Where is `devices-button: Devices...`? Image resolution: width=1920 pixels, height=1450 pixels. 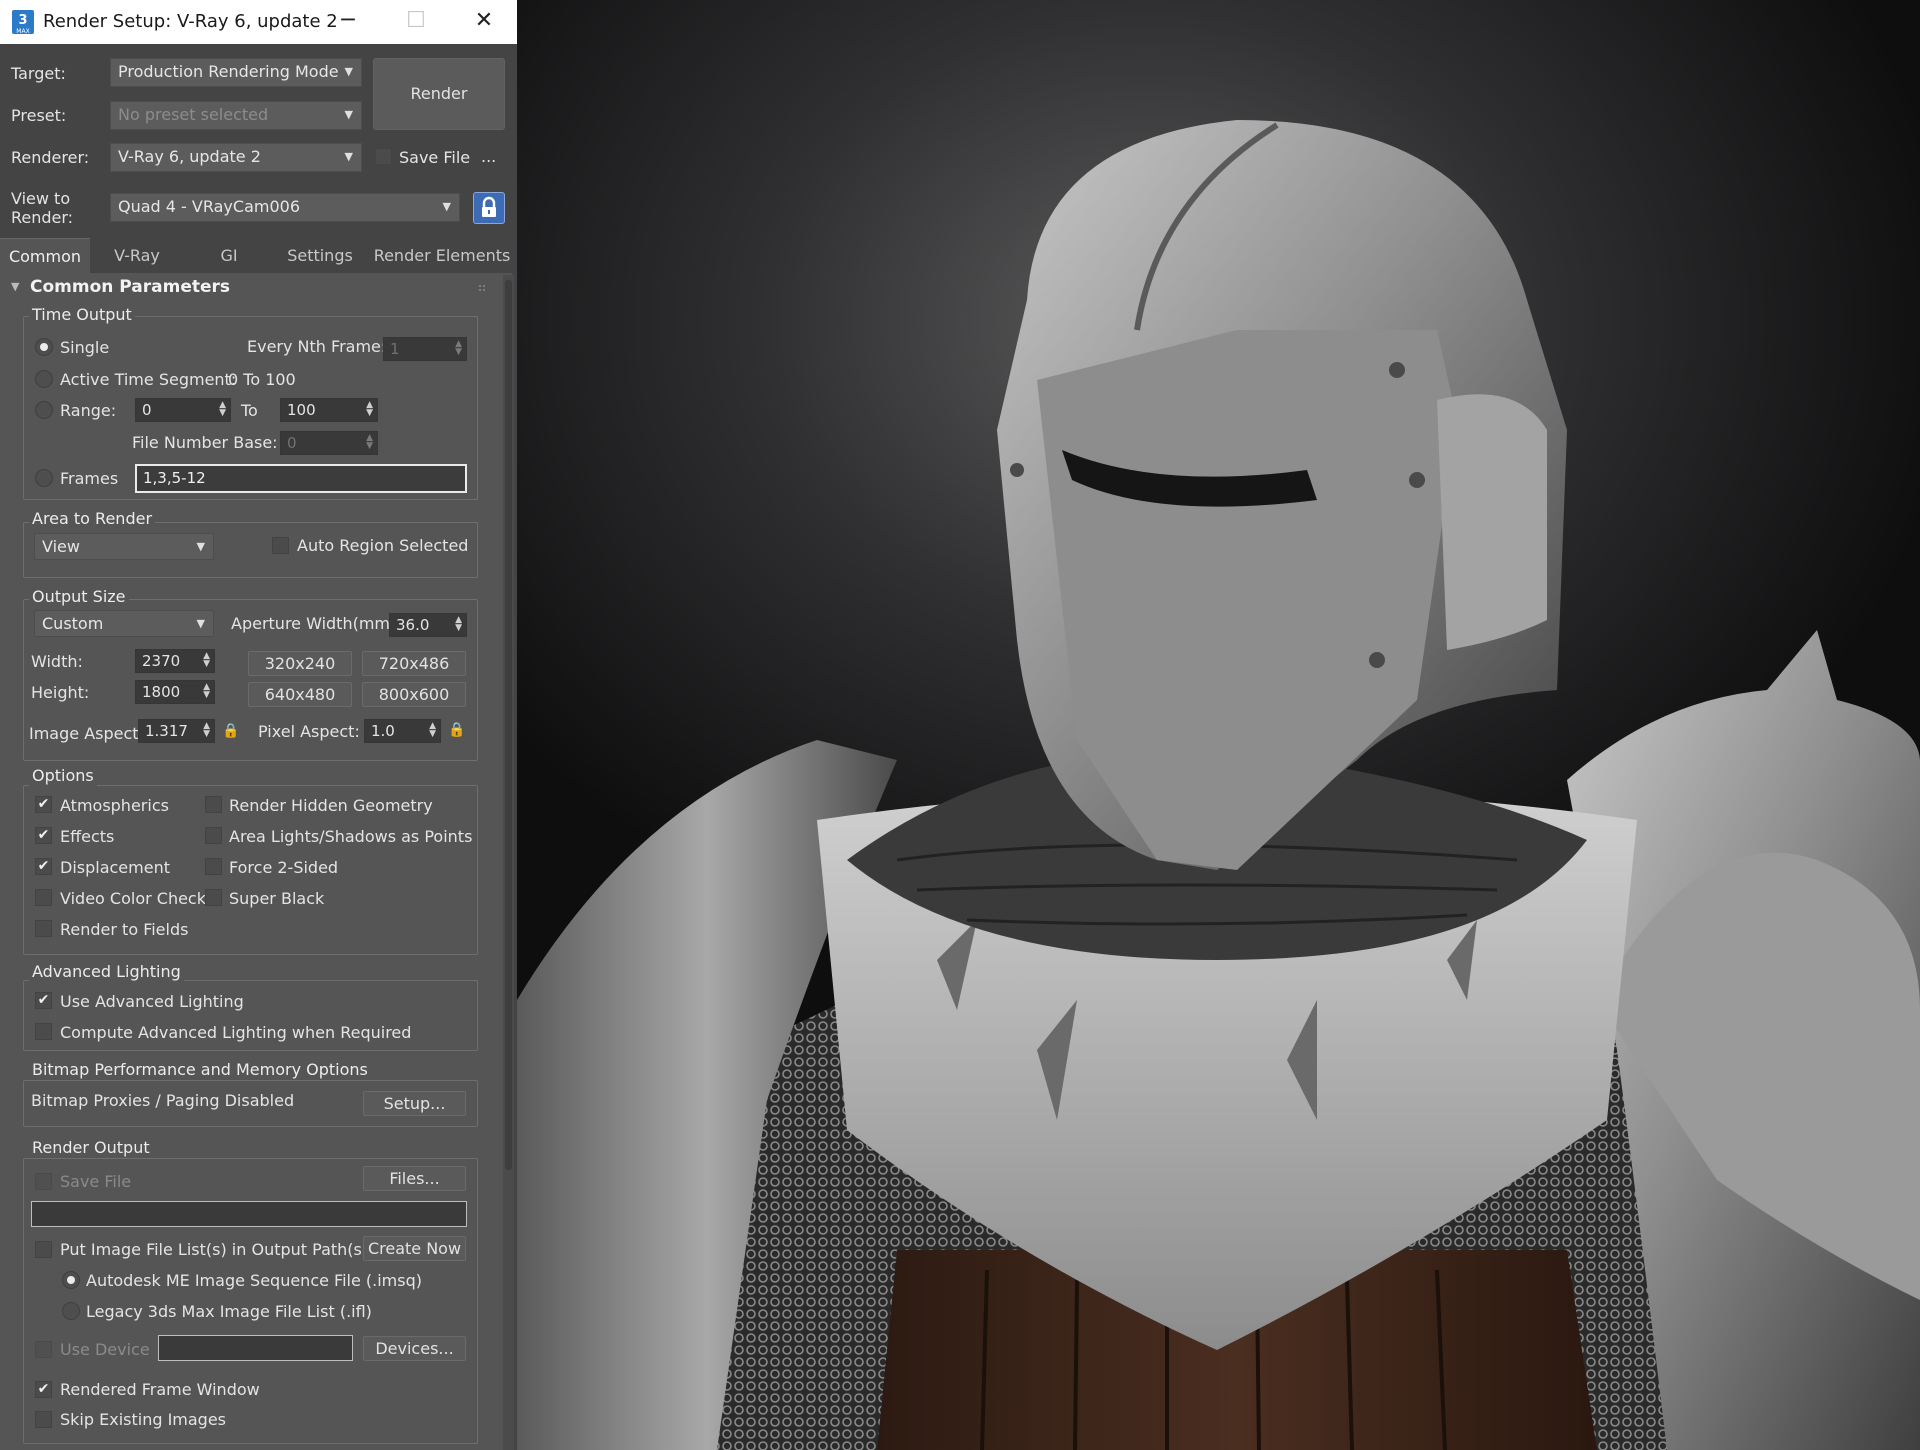
devices-button: Devices... is located at coordinates (414, 1348).